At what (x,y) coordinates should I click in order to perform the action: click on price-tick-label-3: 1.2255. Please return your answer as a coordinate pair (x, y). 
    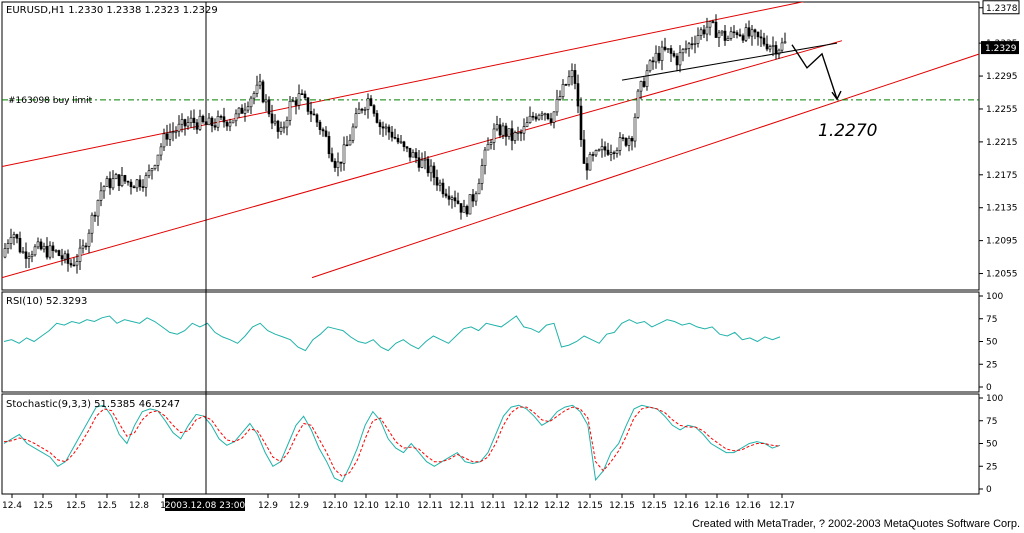
    Looking at the image, I should click on (1002, 110).